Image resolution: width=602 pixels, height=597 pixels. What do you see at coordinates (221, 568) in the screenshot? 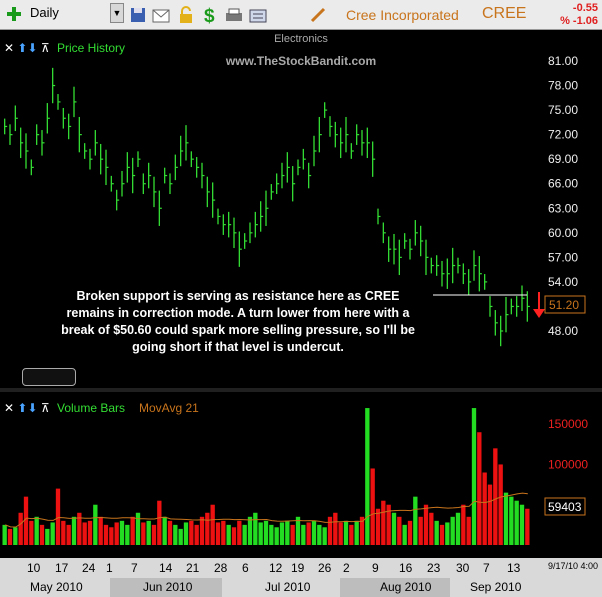
I see `x-axis-day-label: 28` at bounding box center [221, 568].